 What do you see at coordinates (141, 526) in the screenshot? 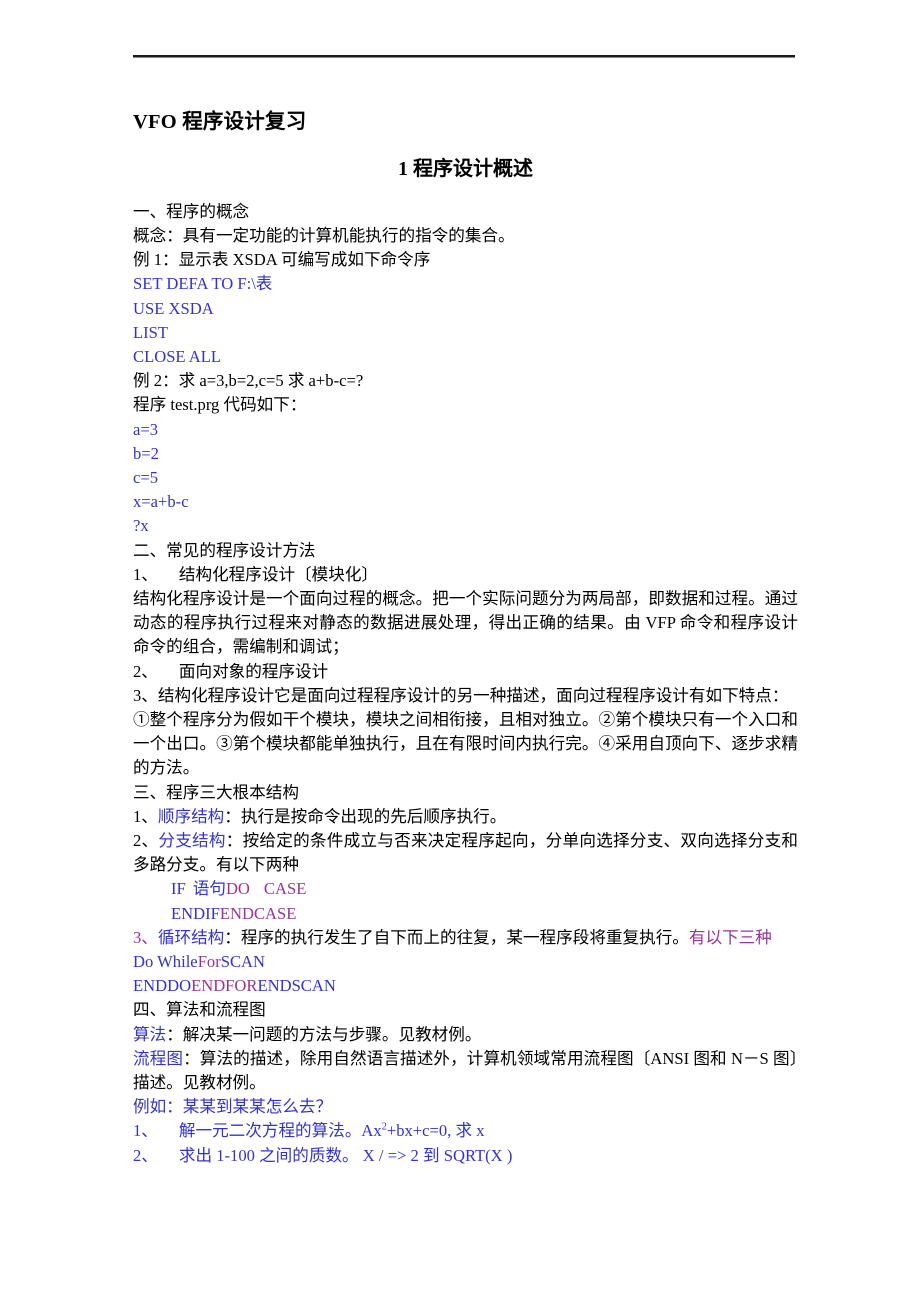
I see `example2-code-line-5: ?x` at bounding box center [141, 526].